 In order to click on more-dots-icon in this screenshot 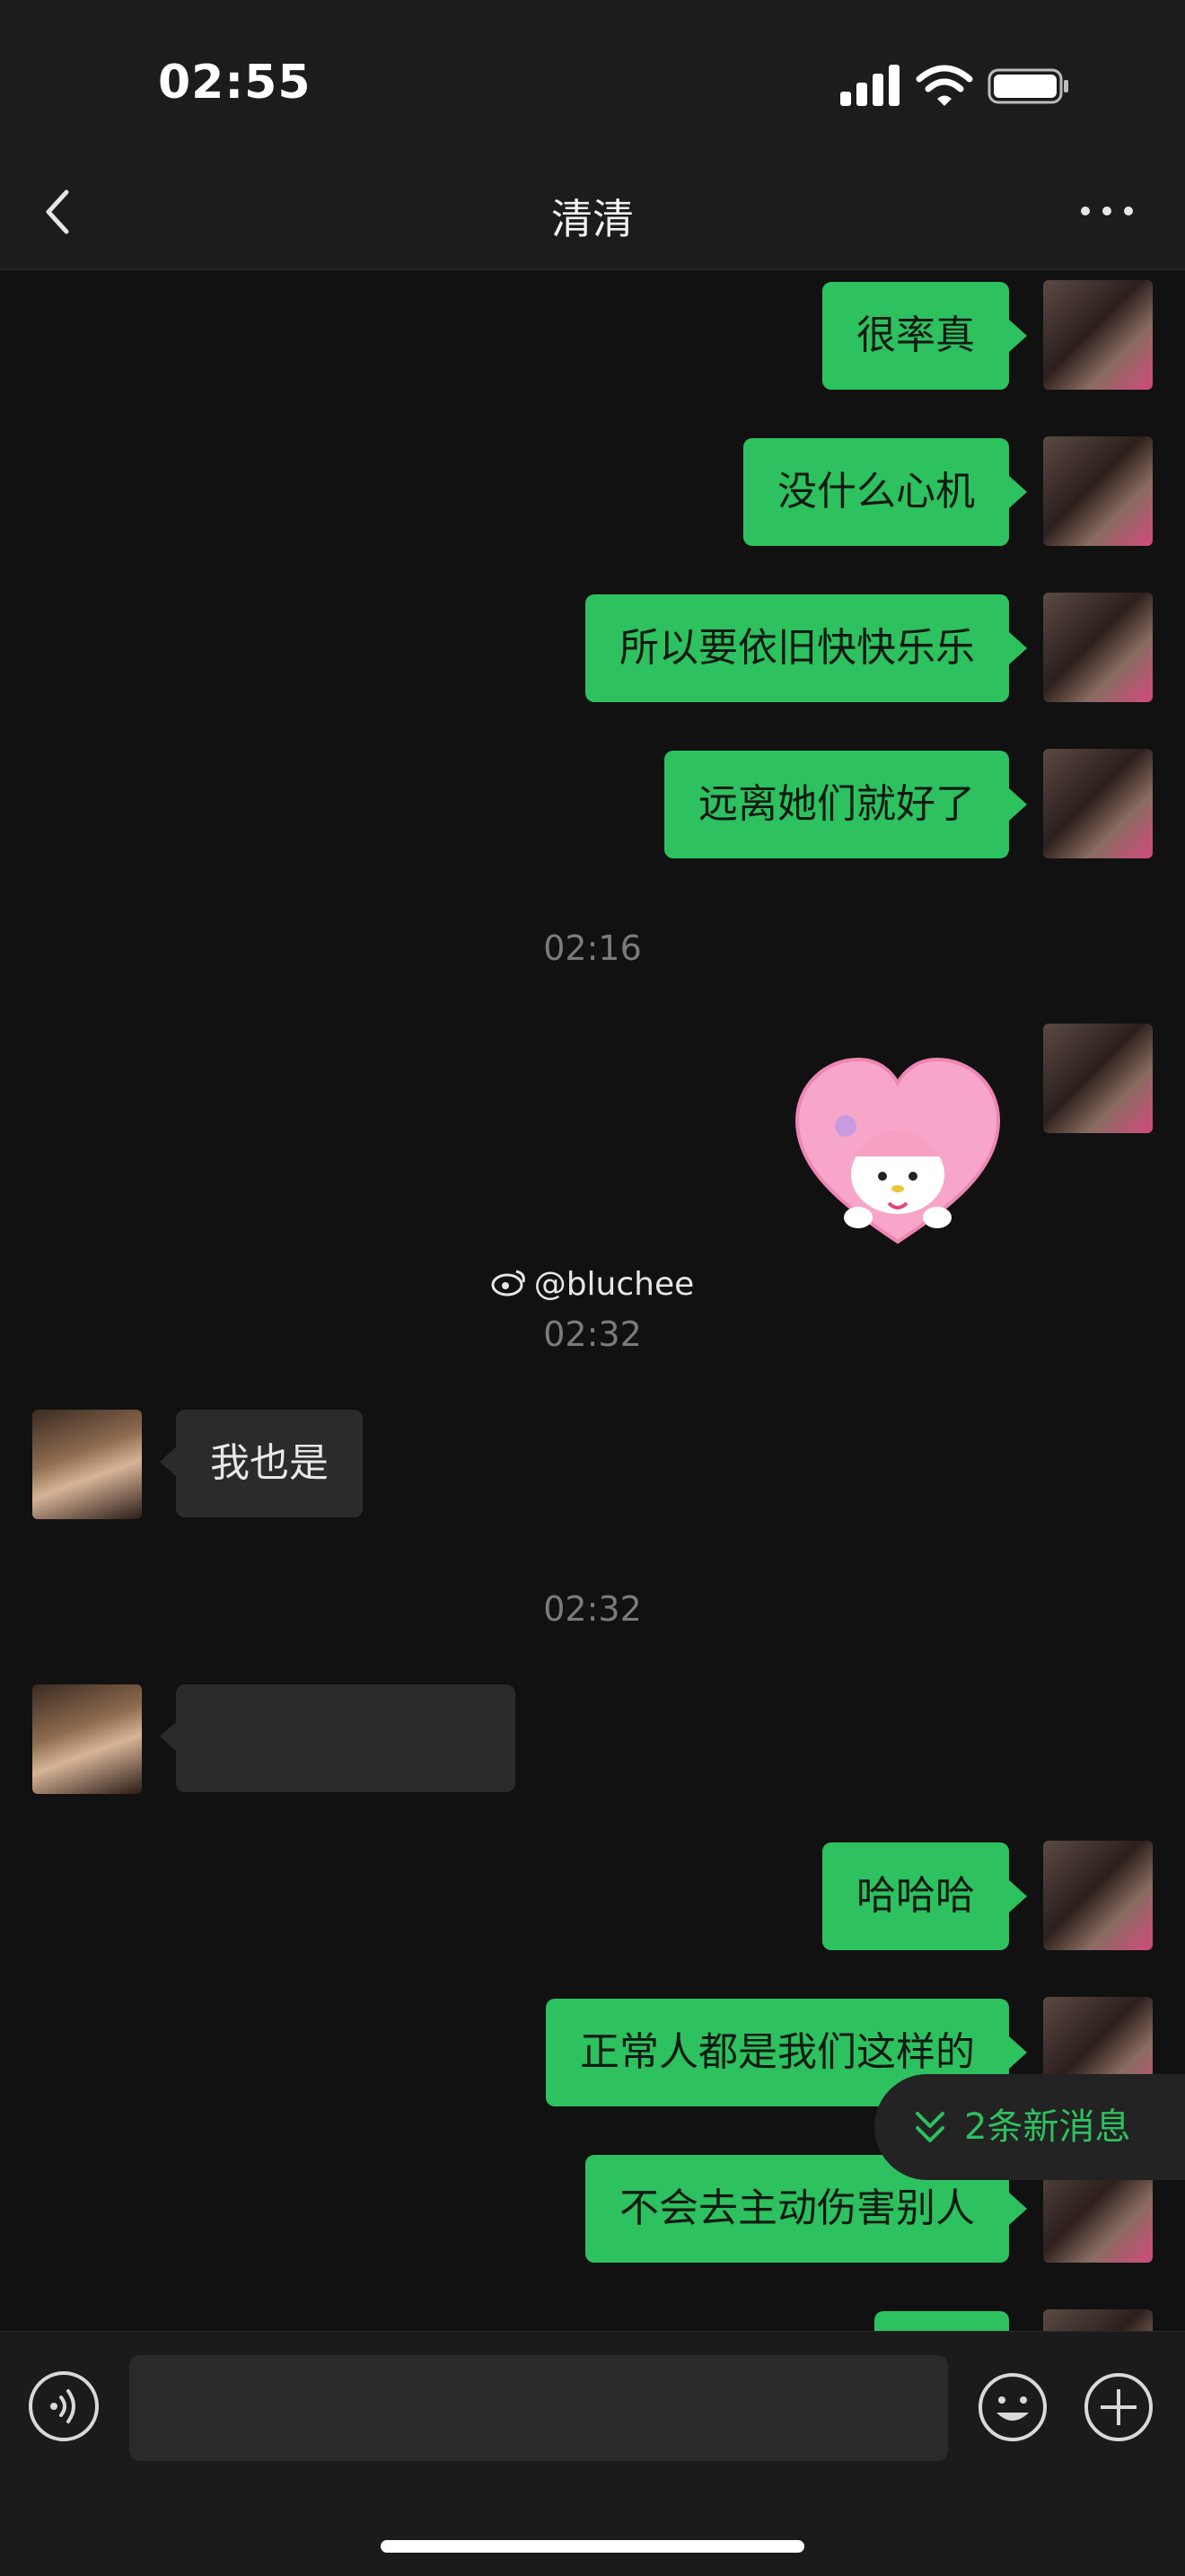, I will do `click(1106, 211)`.